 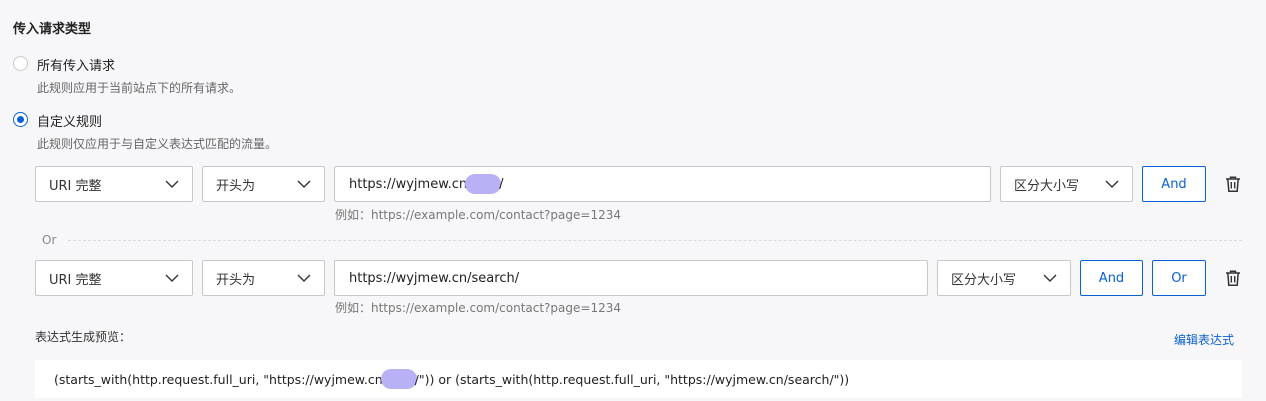 What do you see at coordinates (655, 240) in the screenshot?
I see `or-divider` at bounding box center [655, 240].